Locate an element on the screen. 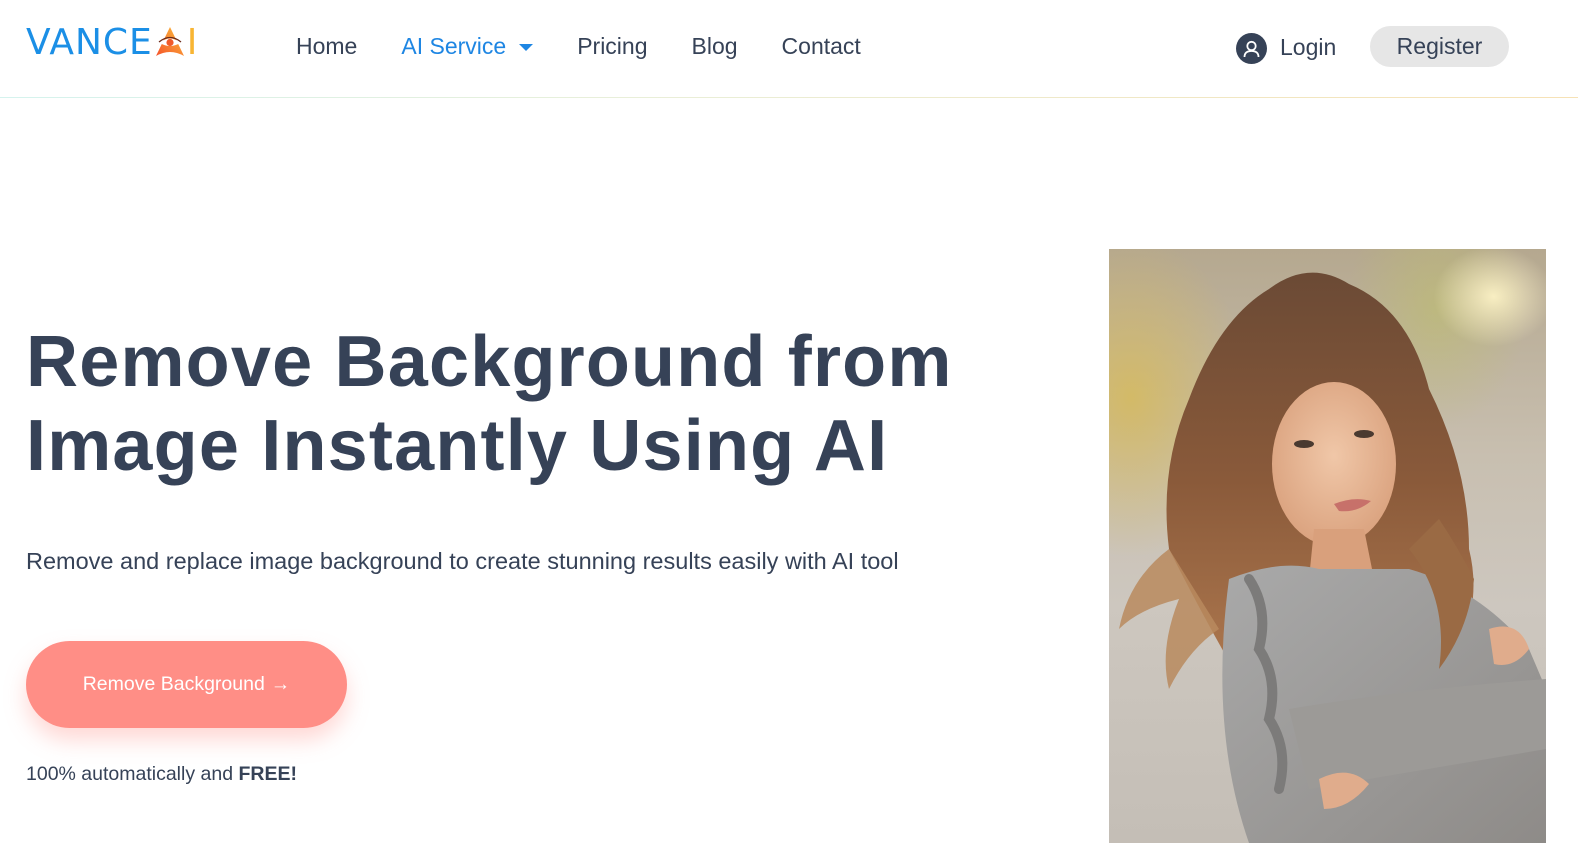  cta-label: Remove Background is located at coordinates (173, 684).